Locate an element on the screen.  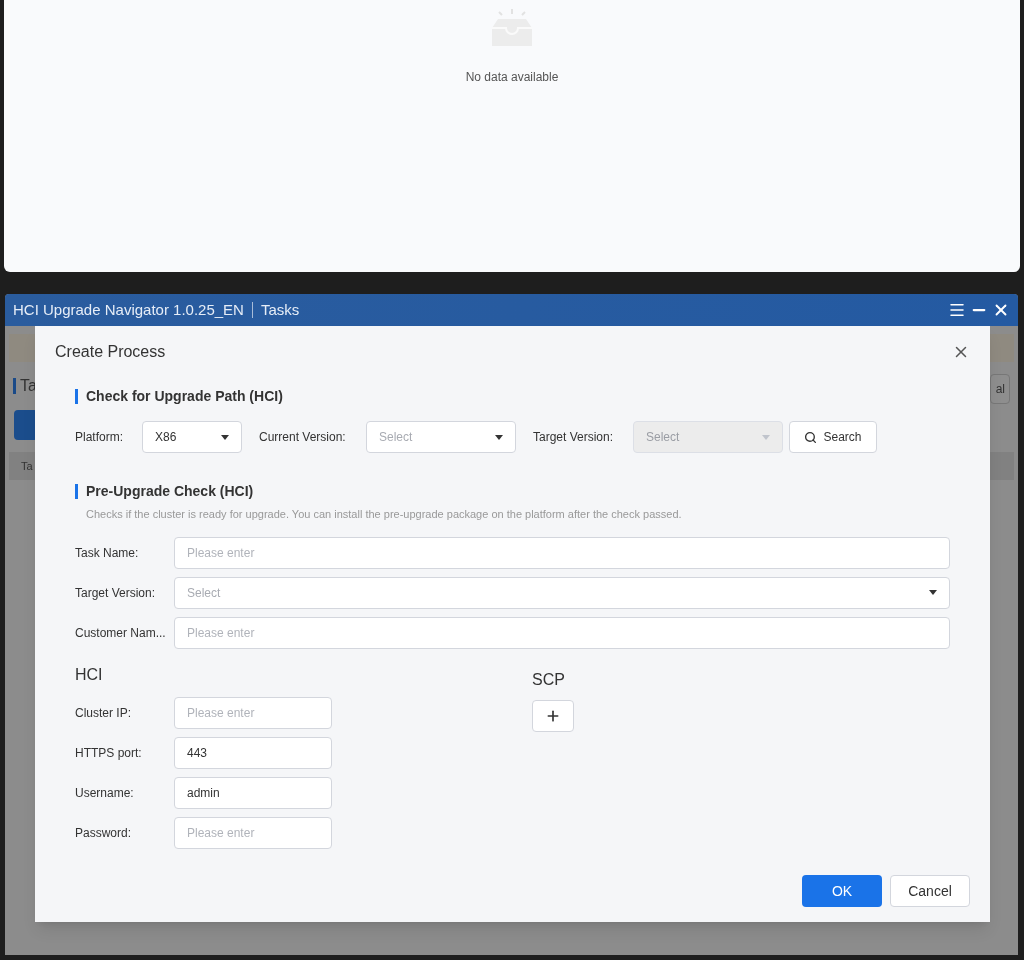
cancel-button: Cancel is located at coordinates (930, 891).